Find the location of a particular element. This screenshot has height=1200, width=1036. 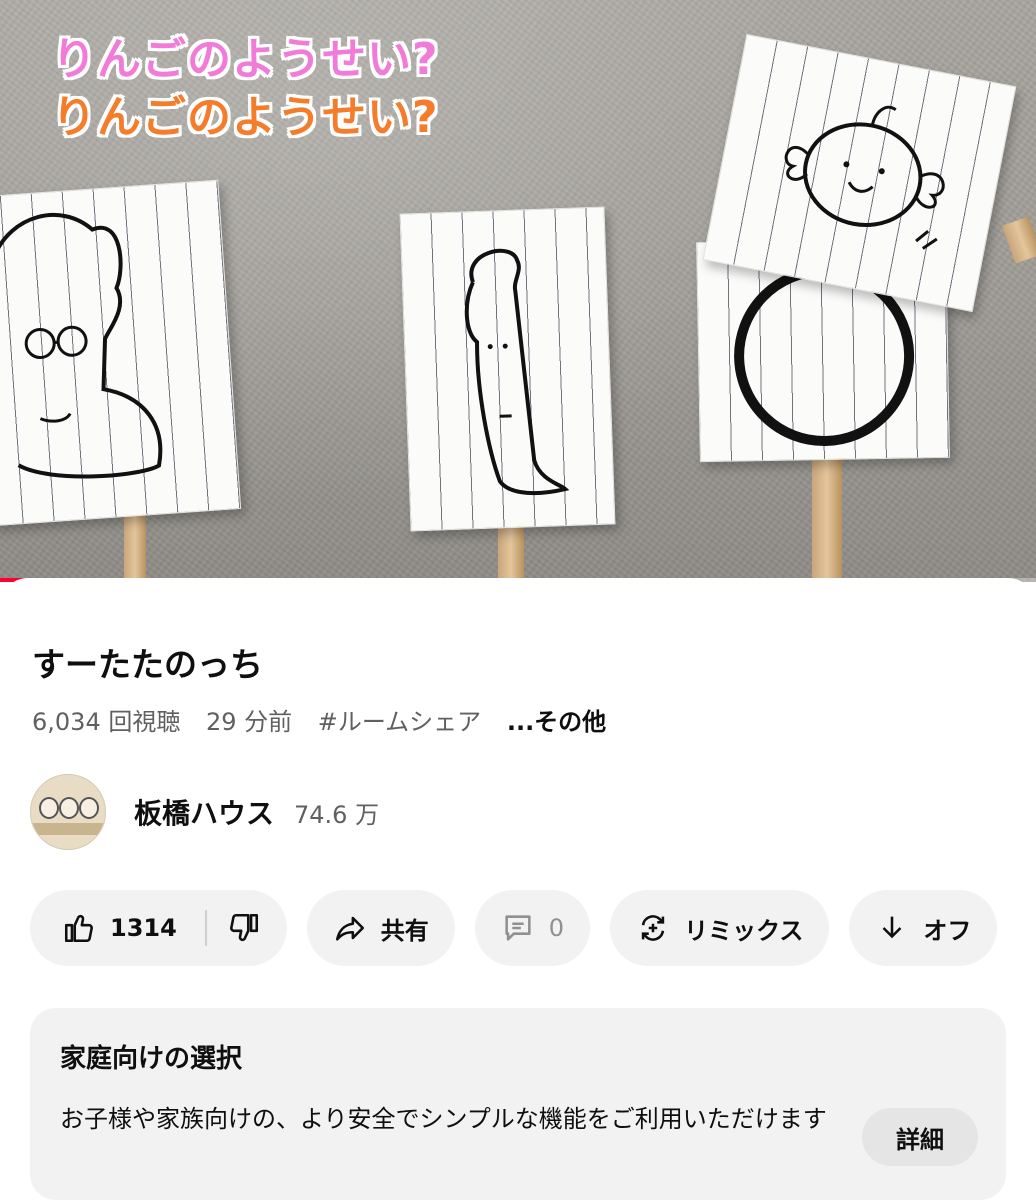

channel-avatar is located at coordinates (68, 812).